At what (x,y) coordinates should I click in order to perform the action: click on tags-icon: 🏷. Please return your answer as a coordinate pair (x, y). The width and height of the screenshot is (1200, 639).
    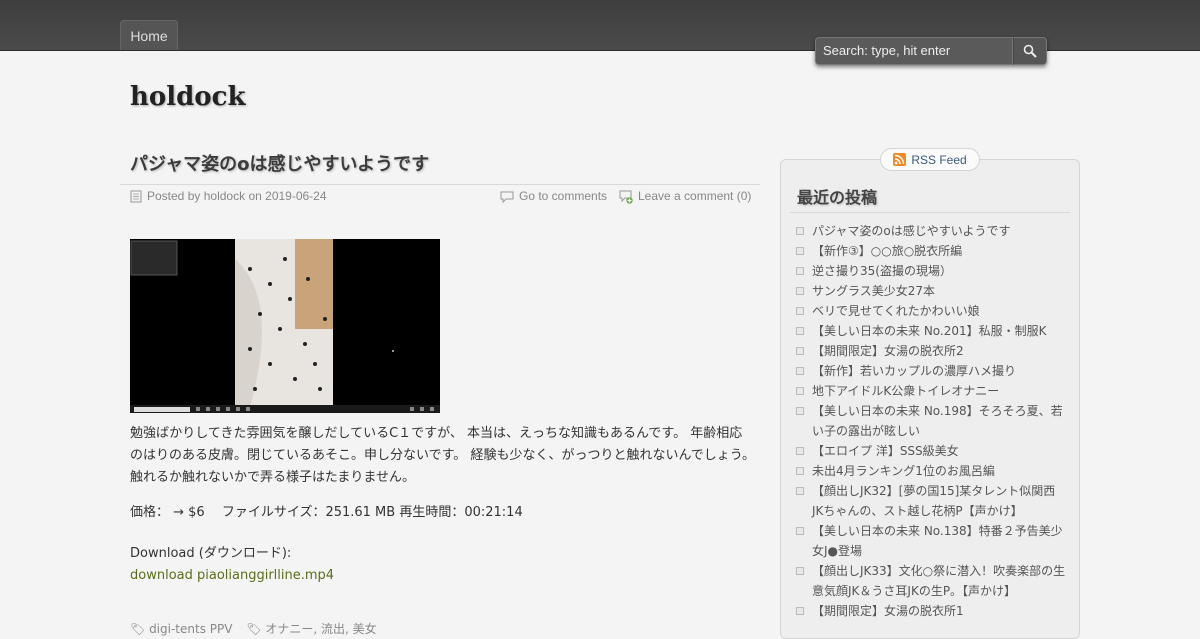
    Looking at the image, I should click on (254, 629).